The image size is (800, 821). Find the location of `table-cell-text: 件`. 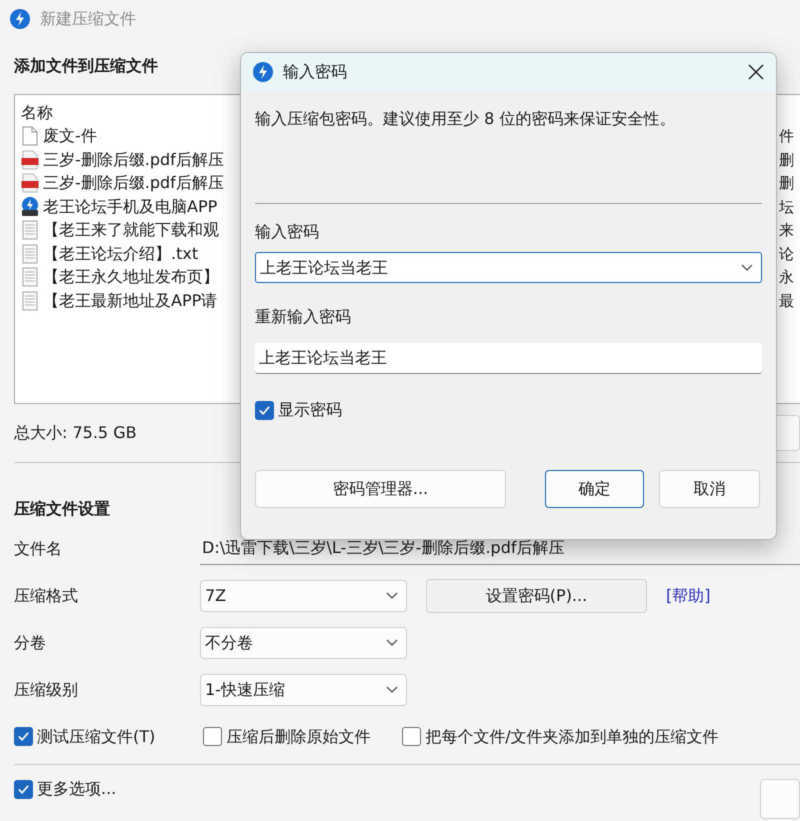

table-cell-text: 件 is located at coordinates (786, 136).